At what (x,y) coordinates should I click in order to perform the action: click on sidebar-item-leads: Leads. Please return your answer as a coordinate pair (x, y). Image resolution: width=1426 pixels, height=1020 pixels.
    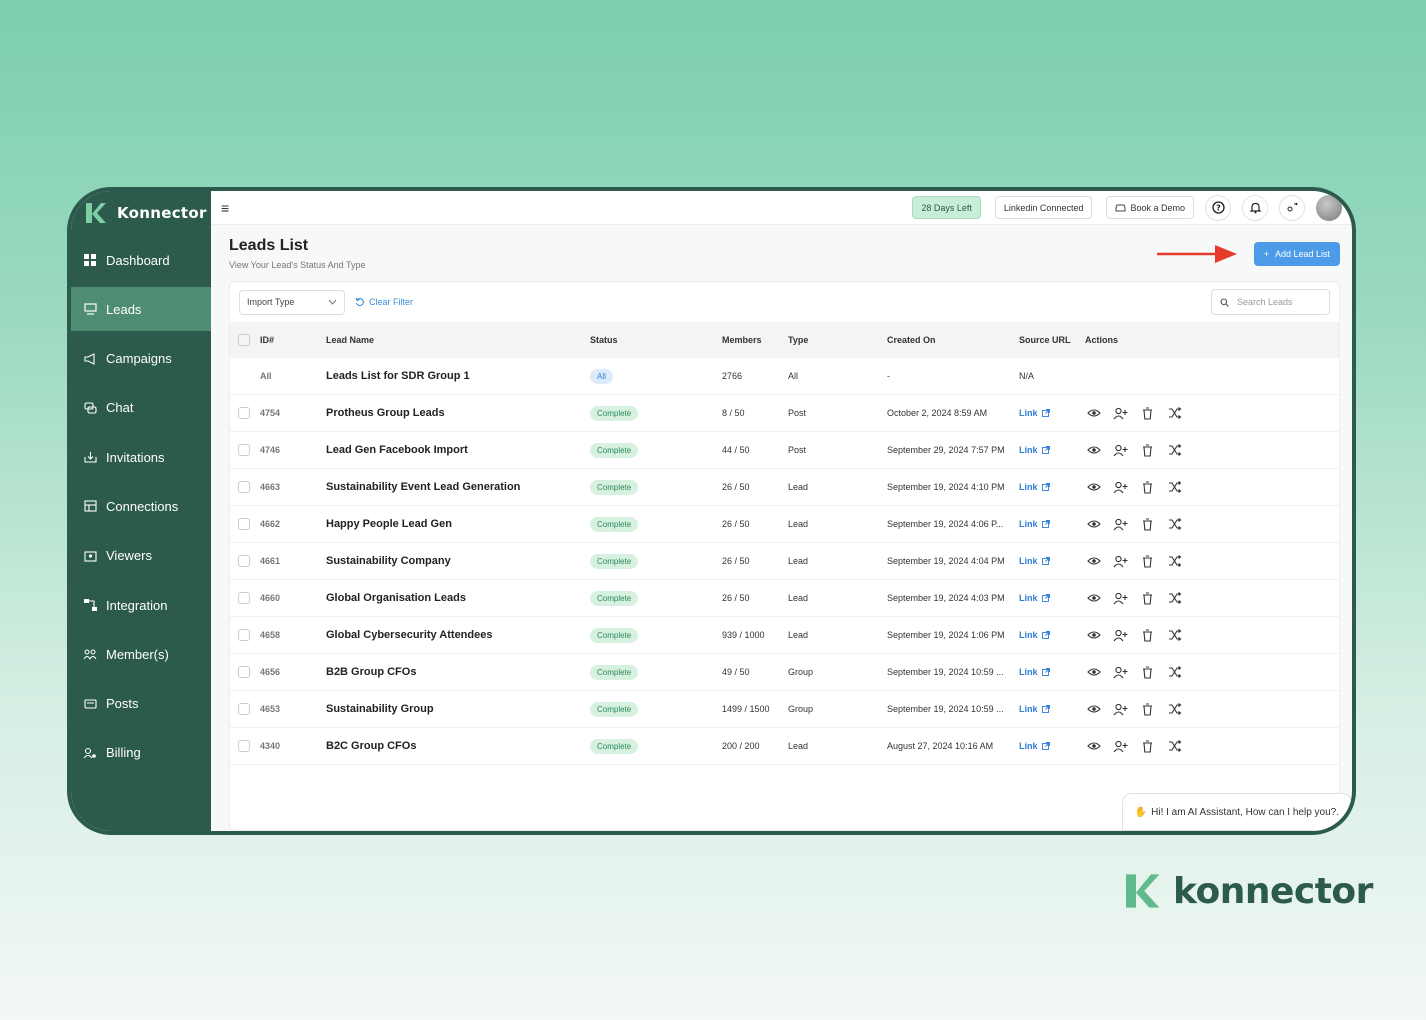
    Looking at the image, I should click on (141, 309).